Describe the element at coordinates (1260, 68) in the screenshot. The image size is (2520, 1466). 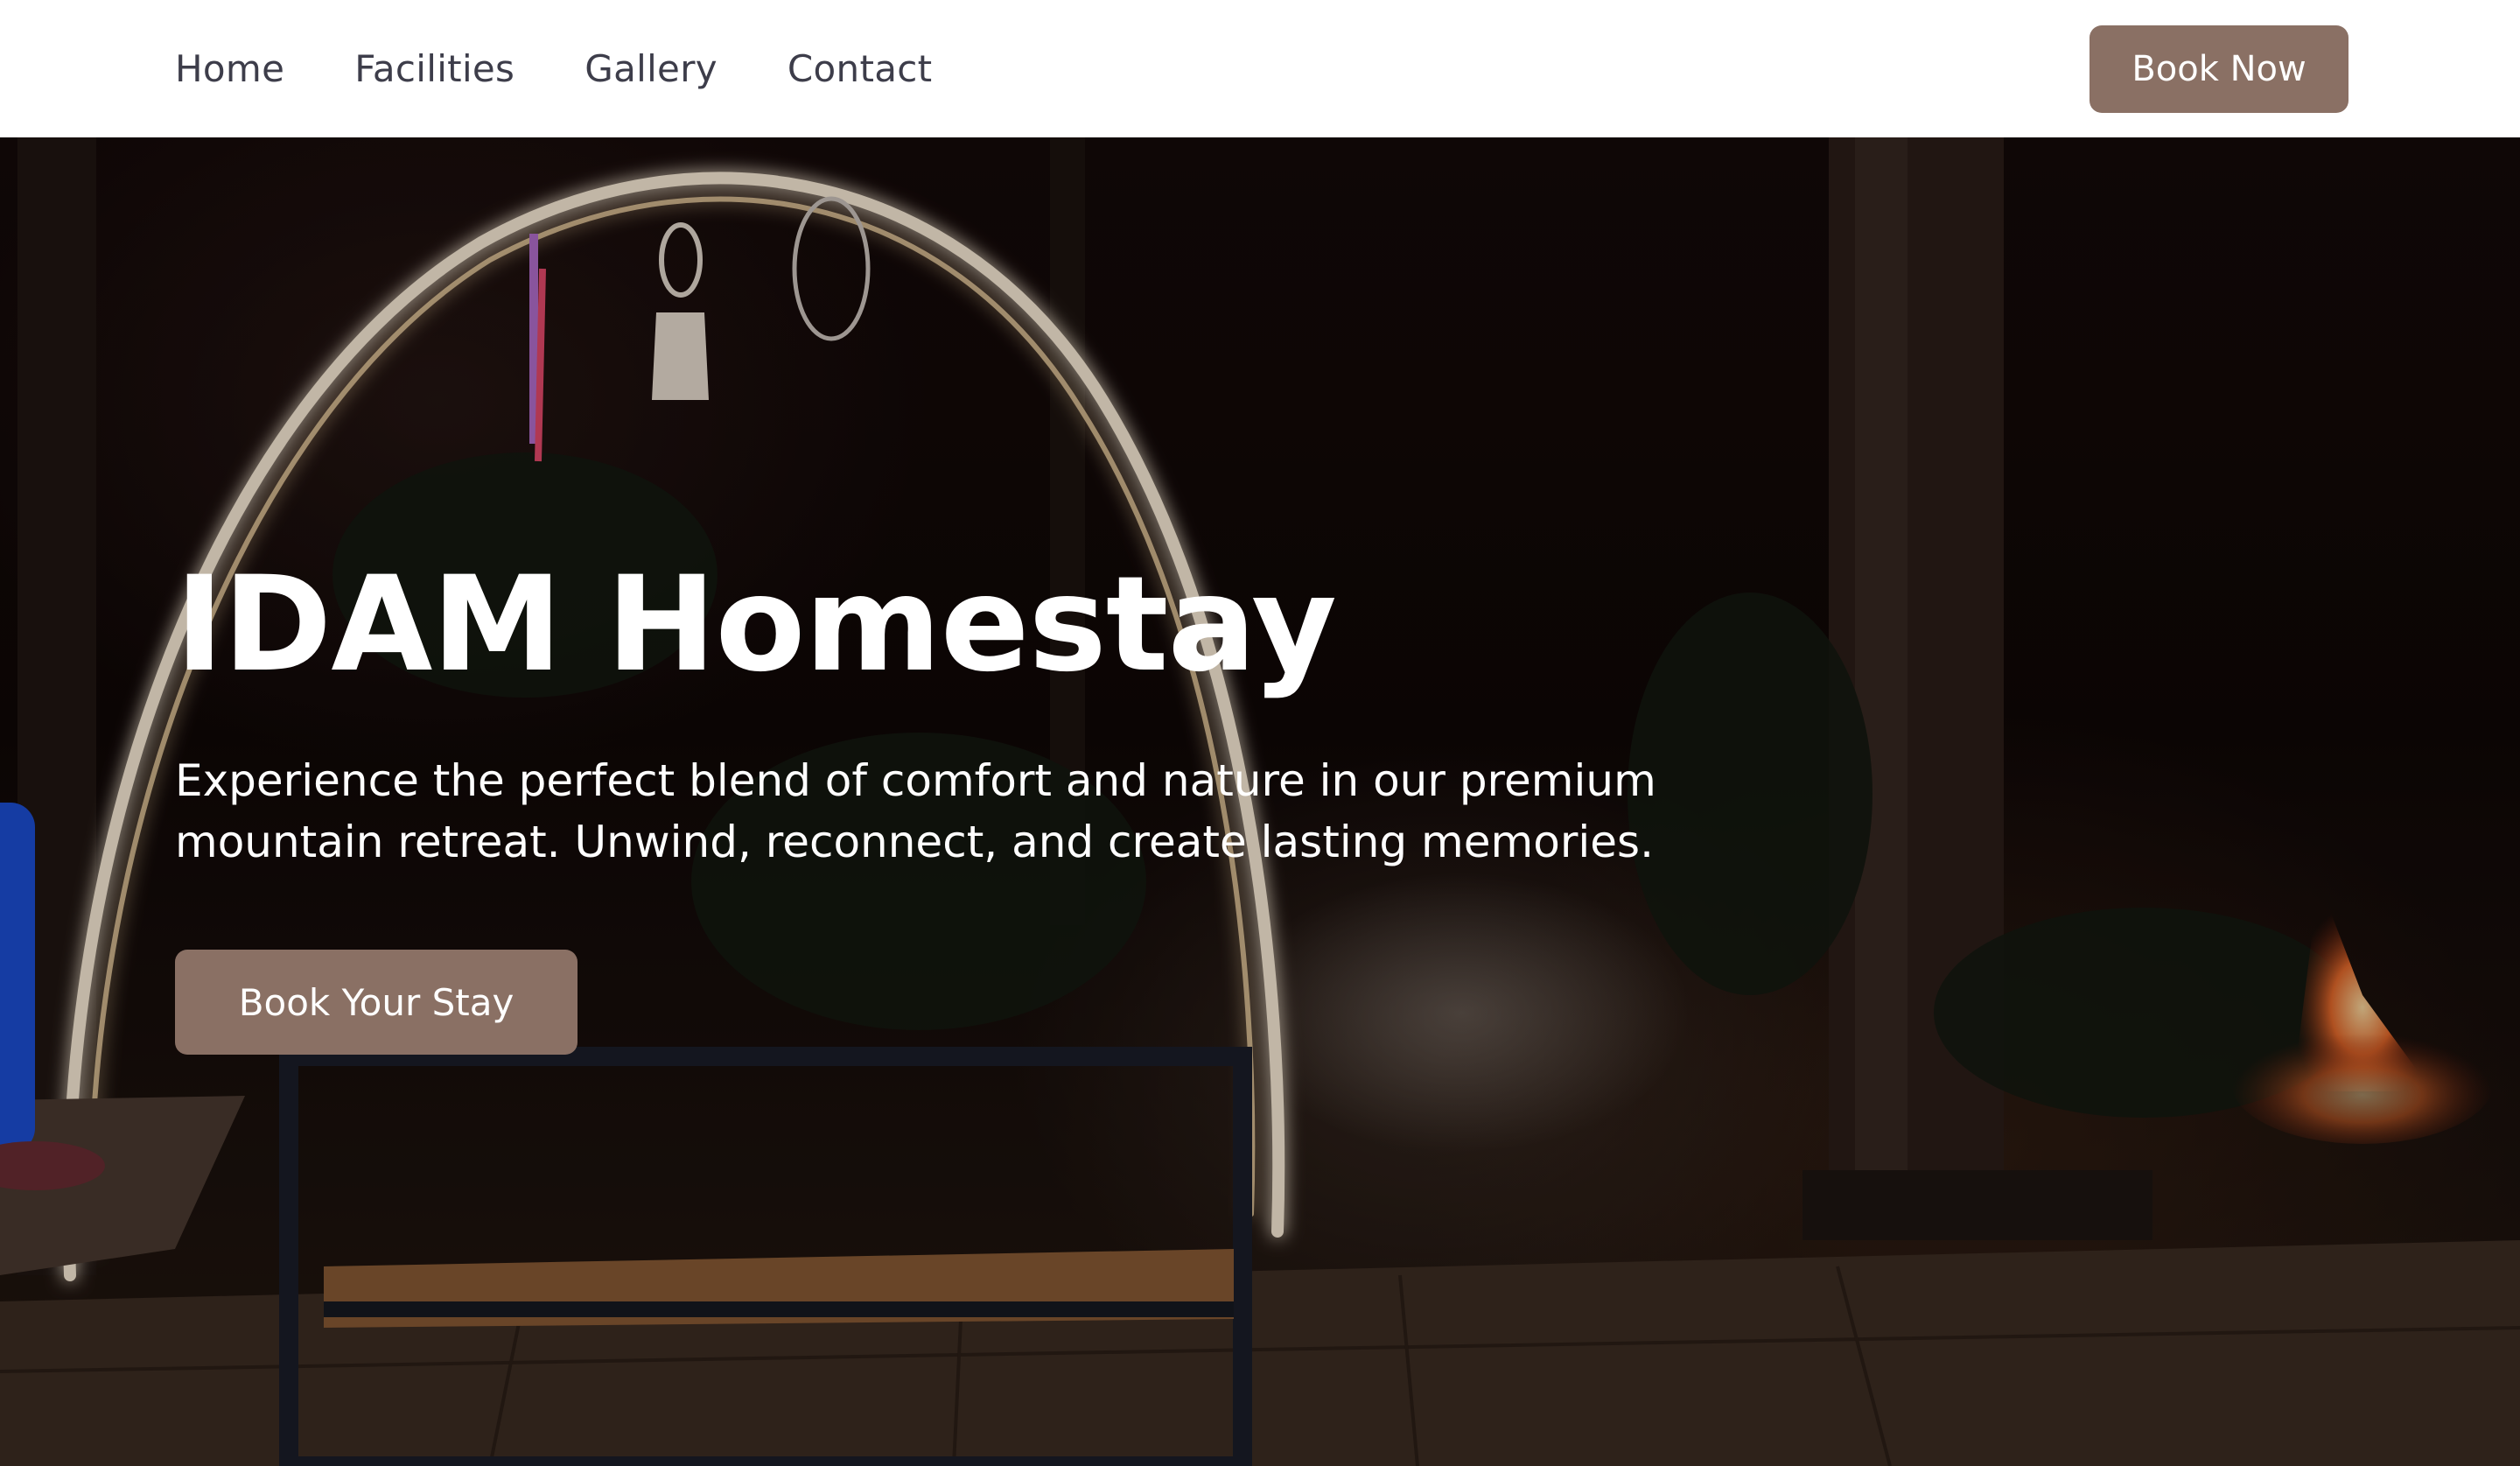
I see `top-navbar: Home Facilities Gallery Contact Book Now` at that location.